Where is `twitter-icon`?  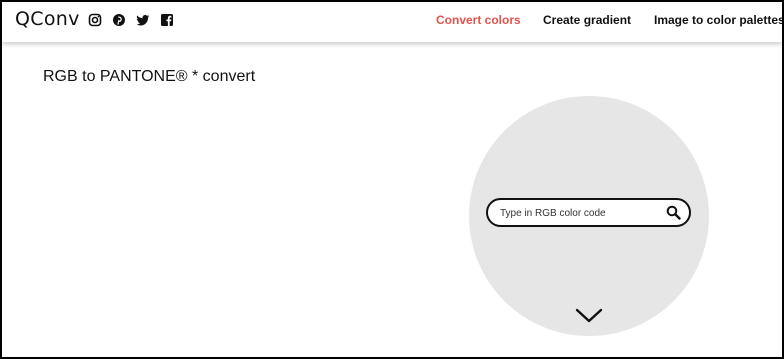
twitter-icon is located at coordinates (143, 20).